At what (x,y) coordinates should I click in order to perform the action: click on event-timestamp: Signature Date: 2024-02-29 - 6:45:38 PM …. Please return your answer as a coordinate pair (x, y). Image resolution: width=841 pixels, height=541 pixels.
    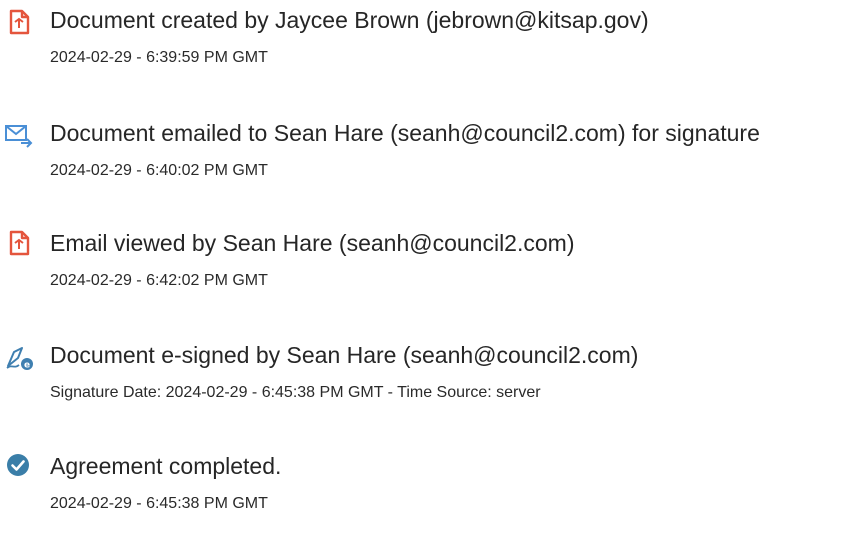
    Looking at the image, I should click on (295, 392).